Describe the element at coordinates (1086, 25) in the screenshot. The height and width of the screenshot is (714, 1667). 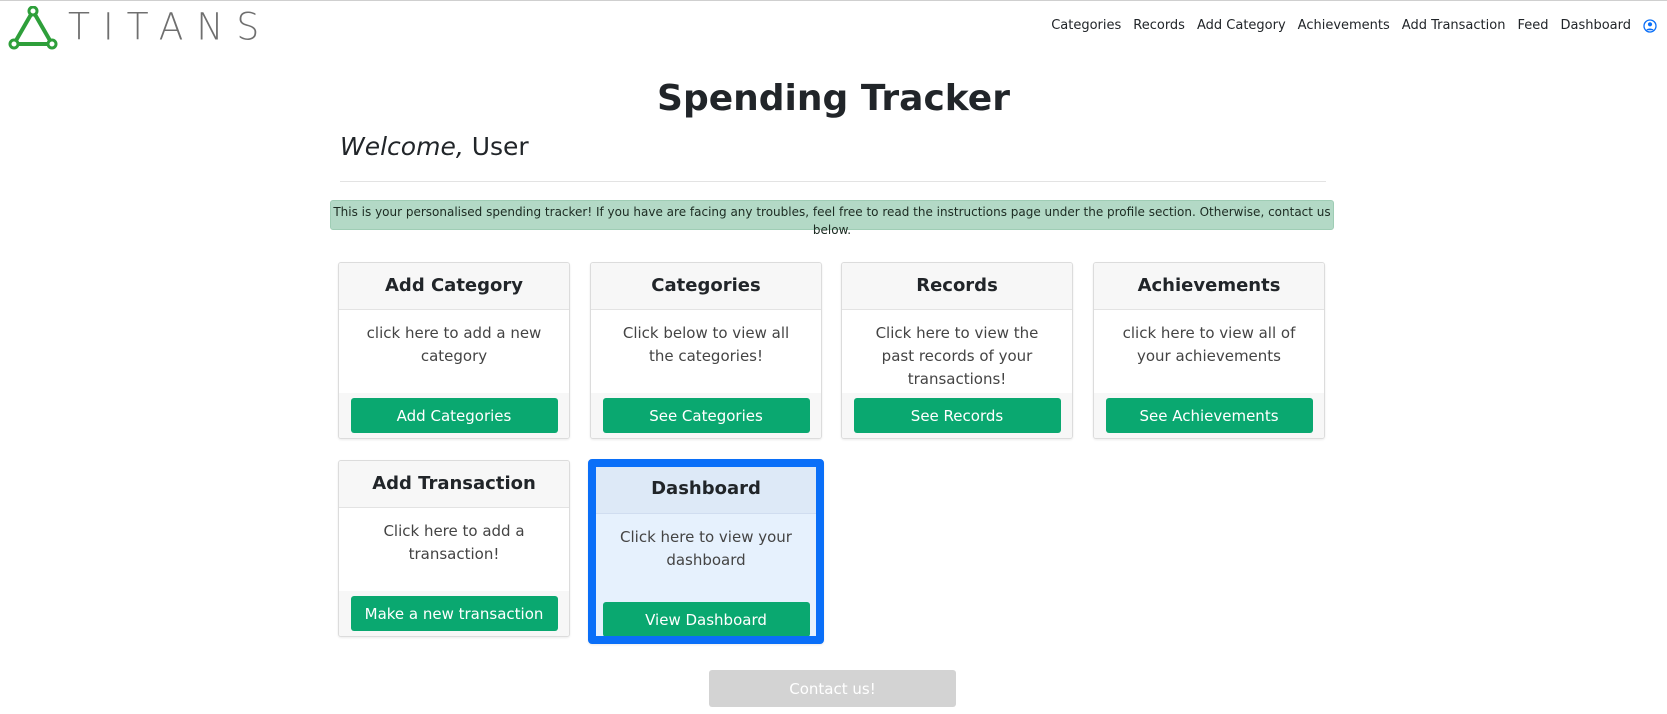
I see `nav-link-categories: Categories` at that location.